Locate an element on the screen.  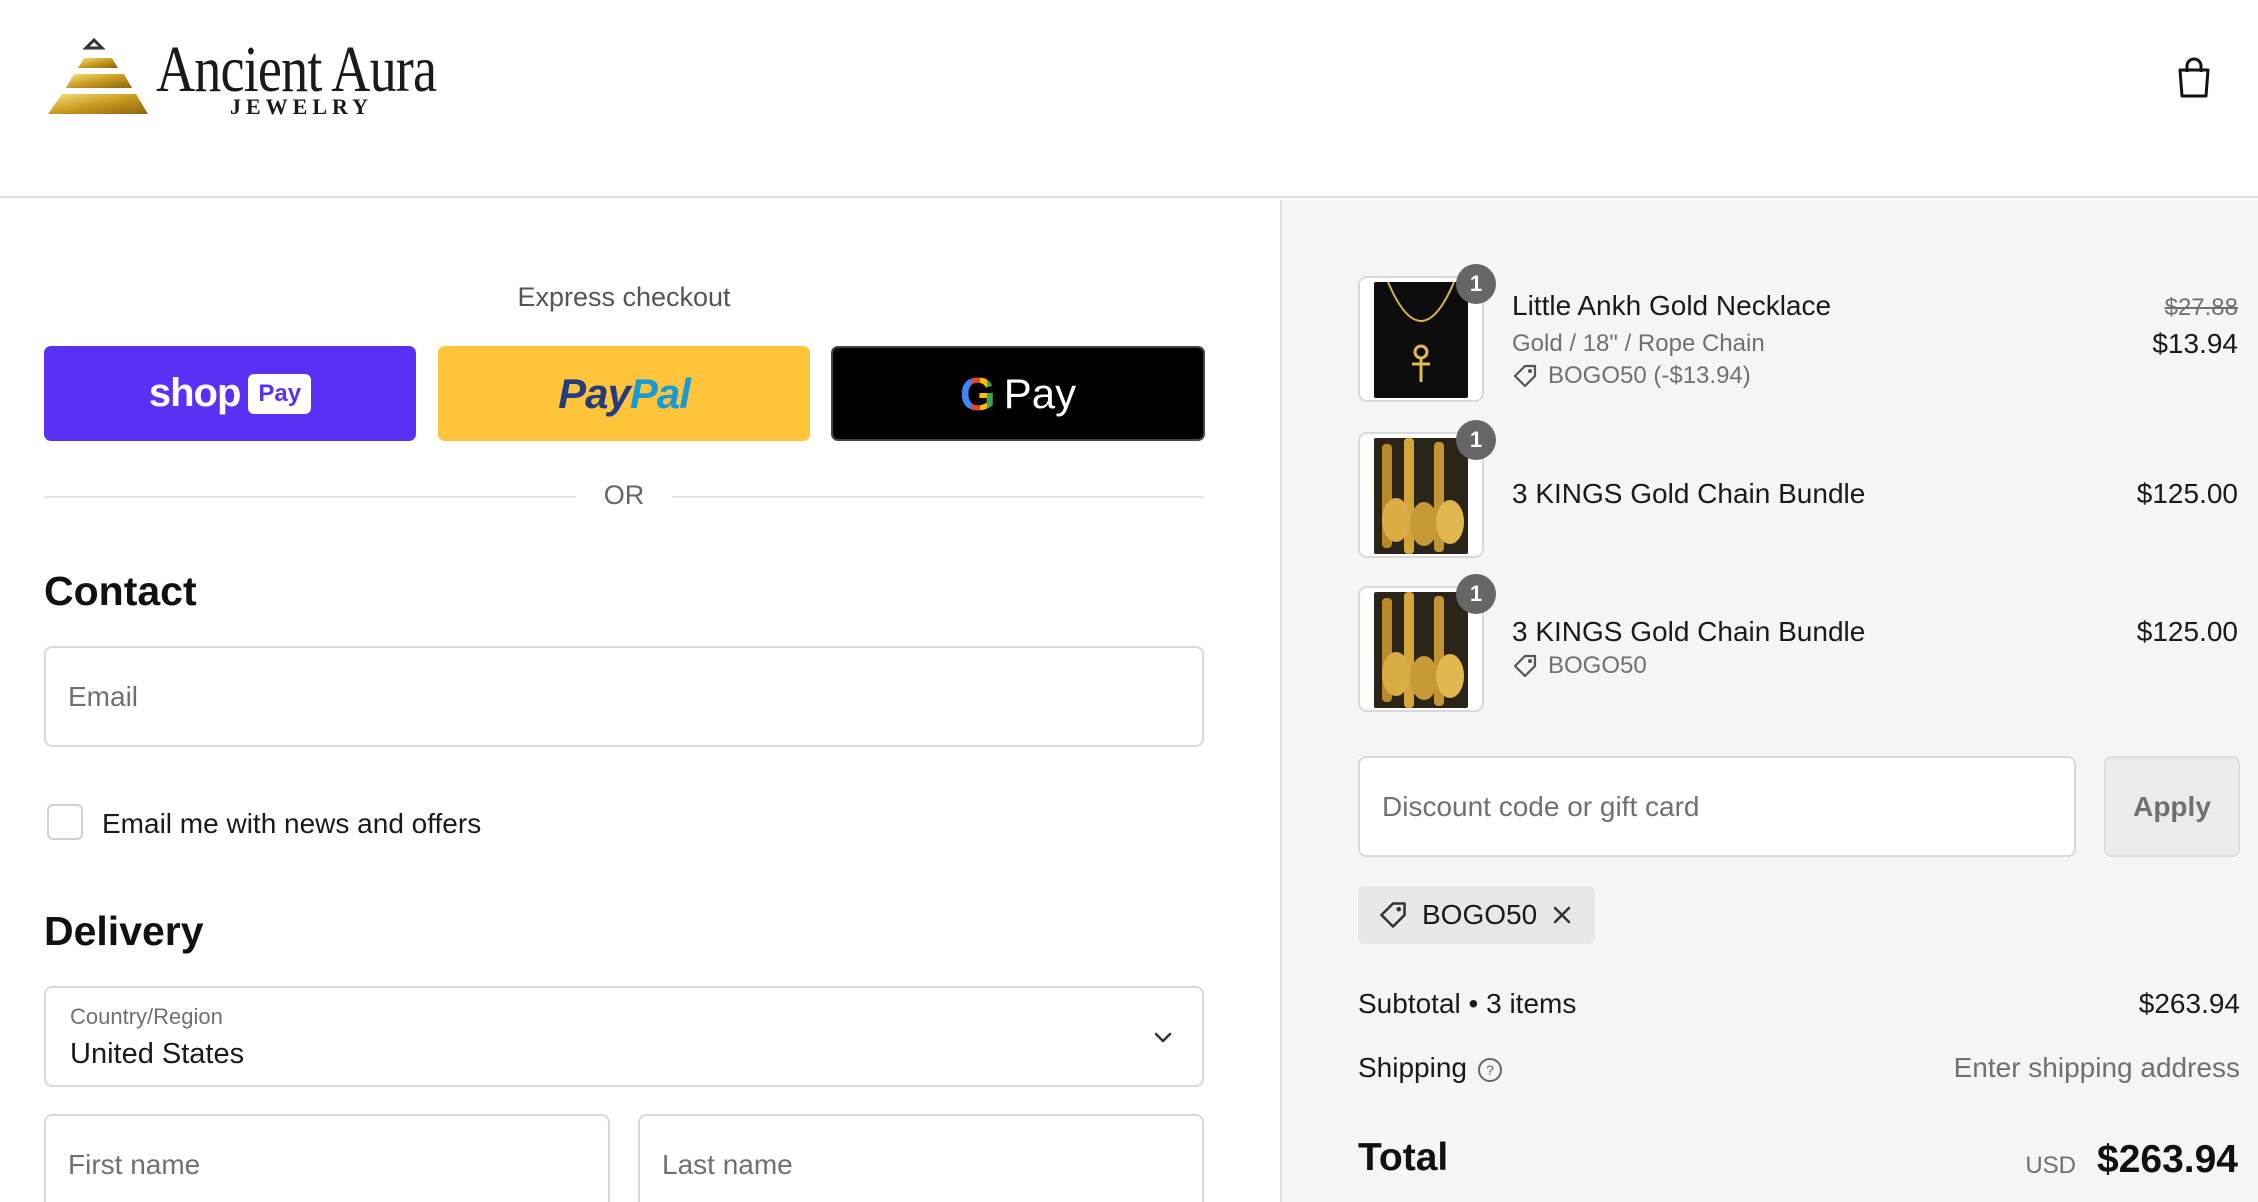
paypal-button: PayPal is located at coordinates (624, 393).